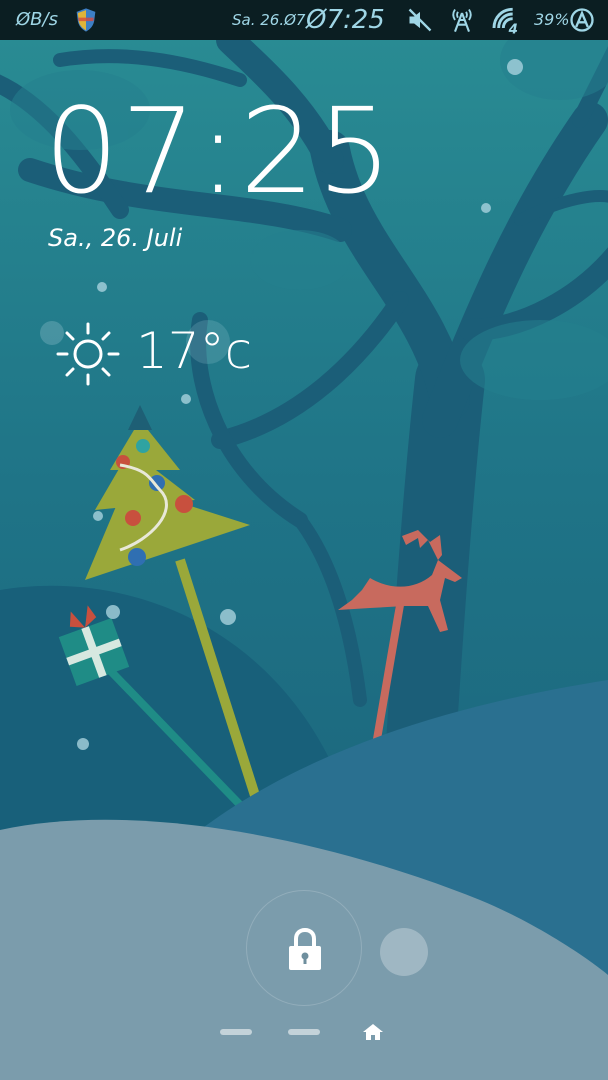  I want to click on status-date: Sa. 26.Ø7, so click(269, 20).